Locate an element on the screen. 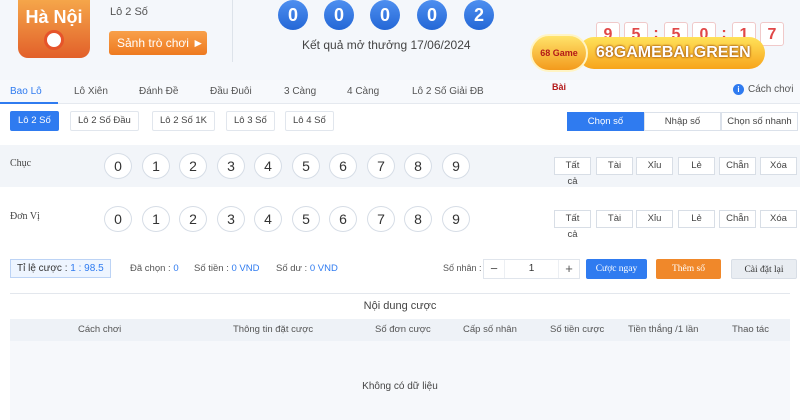  tens-ball-8: 8 is located at coordinates (418, 166).